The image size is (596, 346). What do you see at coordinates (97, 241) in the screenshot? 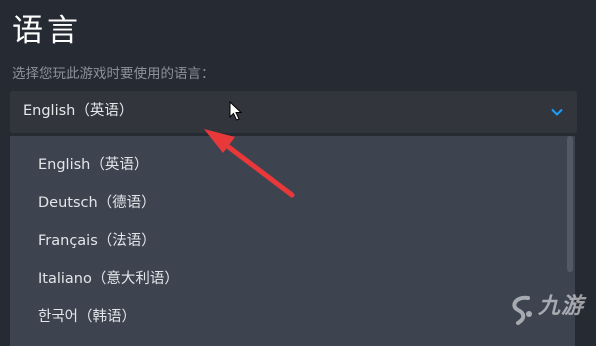
I see `language-option-francais: Français（法语）` at bounding box center [97, 241].